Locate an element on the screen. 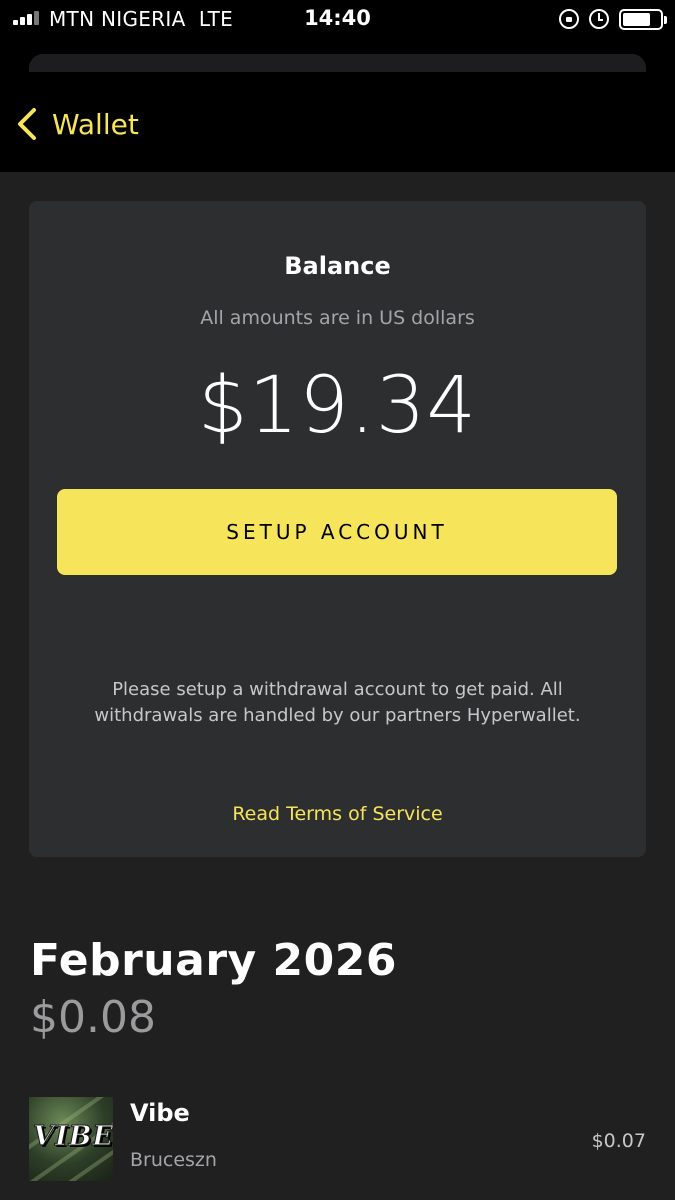 Image resolution: width=675 pixels, height=1200 pixels. back-button: Wallet is located at coordinates (76, 124).